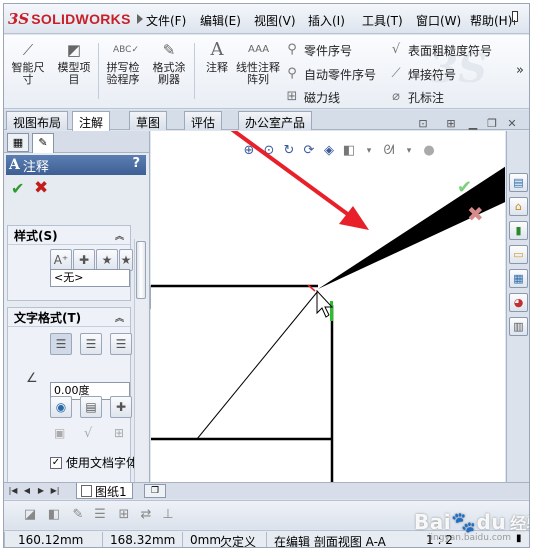 This screenshot has width=533, height=551. What do you see at coordinates (330, 541) in the screenshot?
I see `status-editing: 在编辑 剖面视图 A-A` at bounding box center [330, 541].